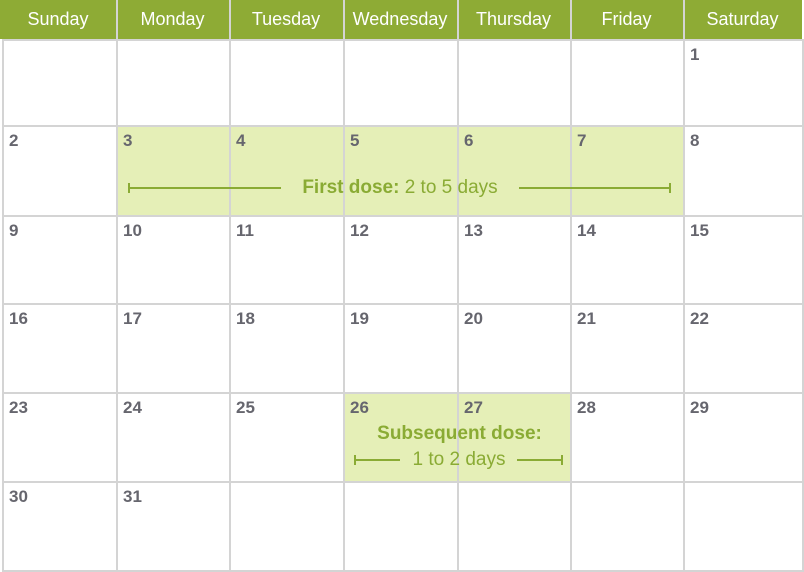 This screenshot has height=572, width=804. Describe the element at coordinates (473, 318) in the screenshot. I see `day-number: 20` at that location.